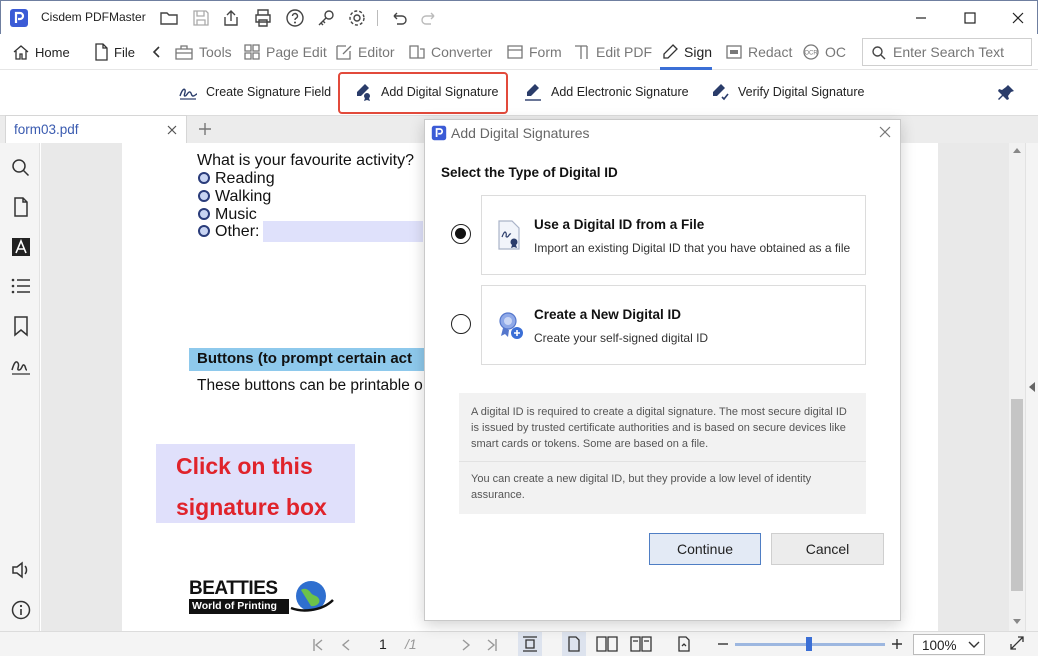 The height and width of the screenshot is (656, 1038). Describe the element at coordinates (545, 52) in the screenshot. I see `menu-form-label: Form` at that location.